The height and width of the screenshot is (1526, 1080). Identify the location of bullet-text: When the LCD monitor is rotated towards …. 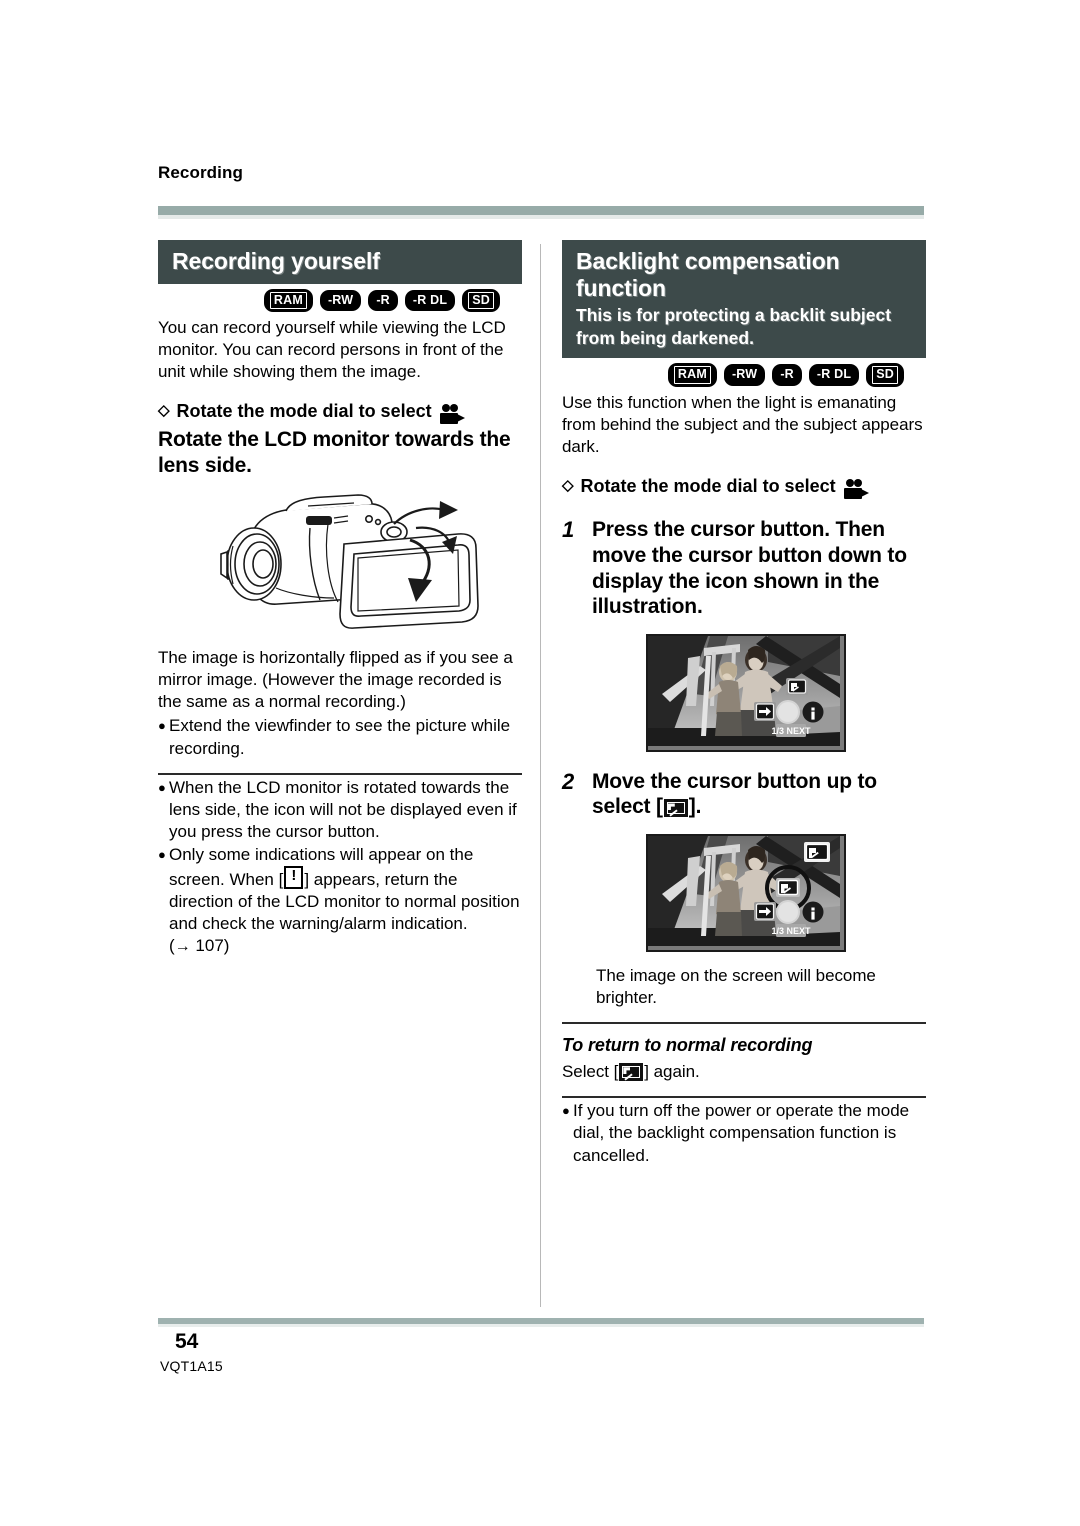
(343, 809).